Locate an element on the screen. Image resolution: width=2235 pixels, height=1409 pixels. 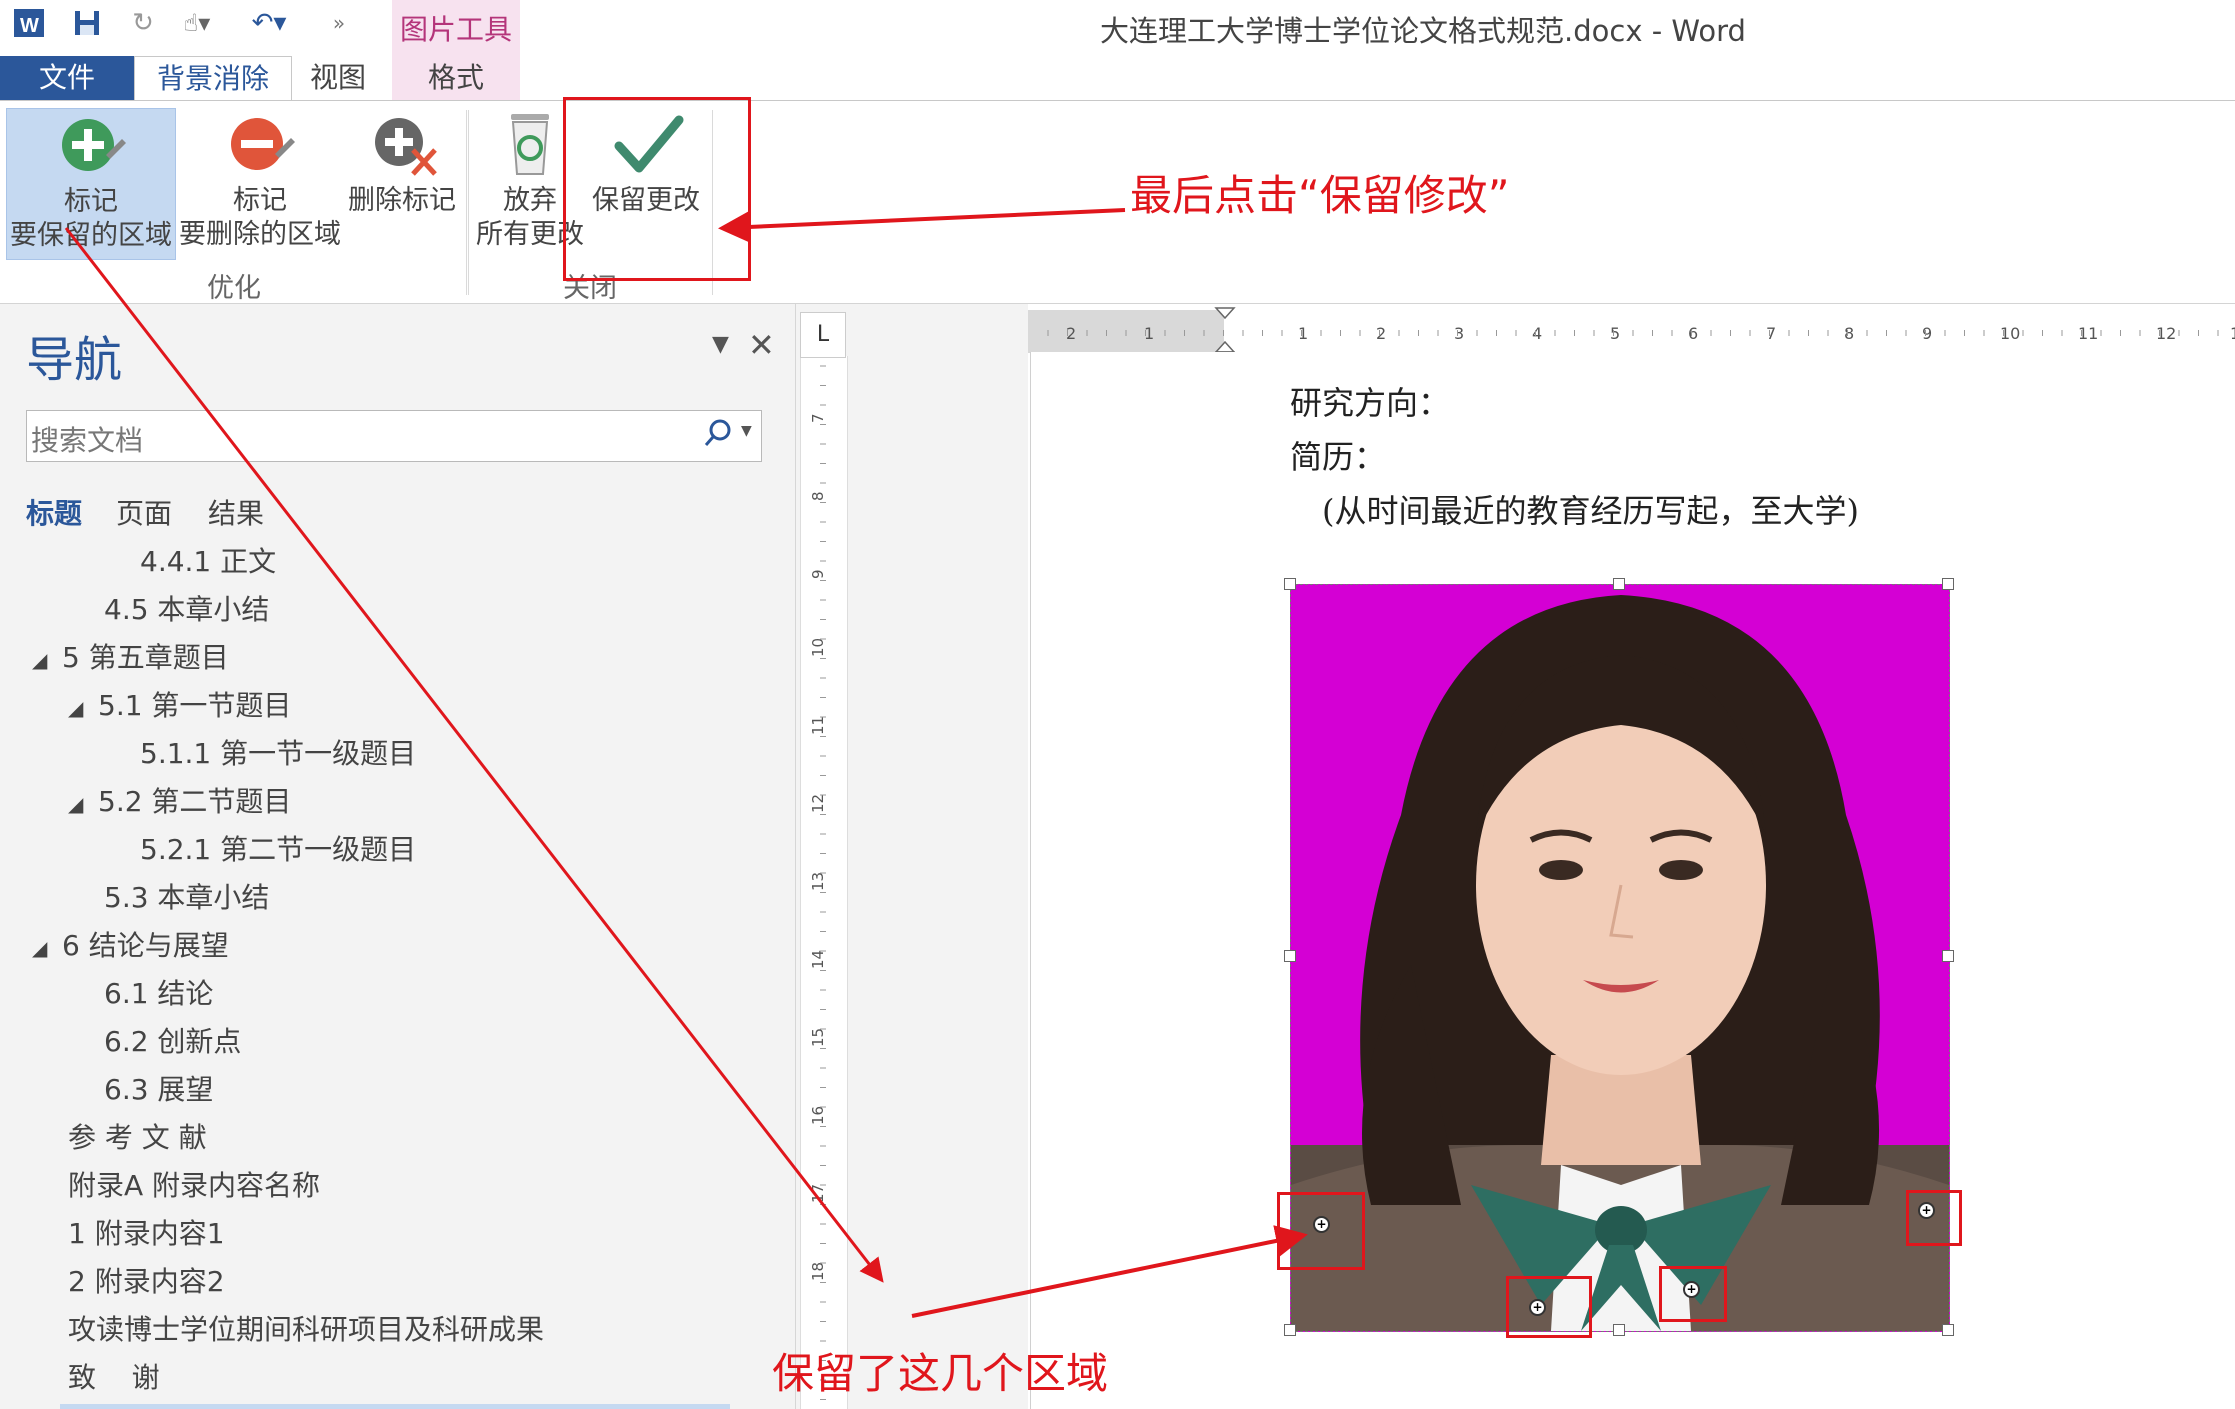
touch-mode-icon: ☝▾ is located at coordinates (197, 23).